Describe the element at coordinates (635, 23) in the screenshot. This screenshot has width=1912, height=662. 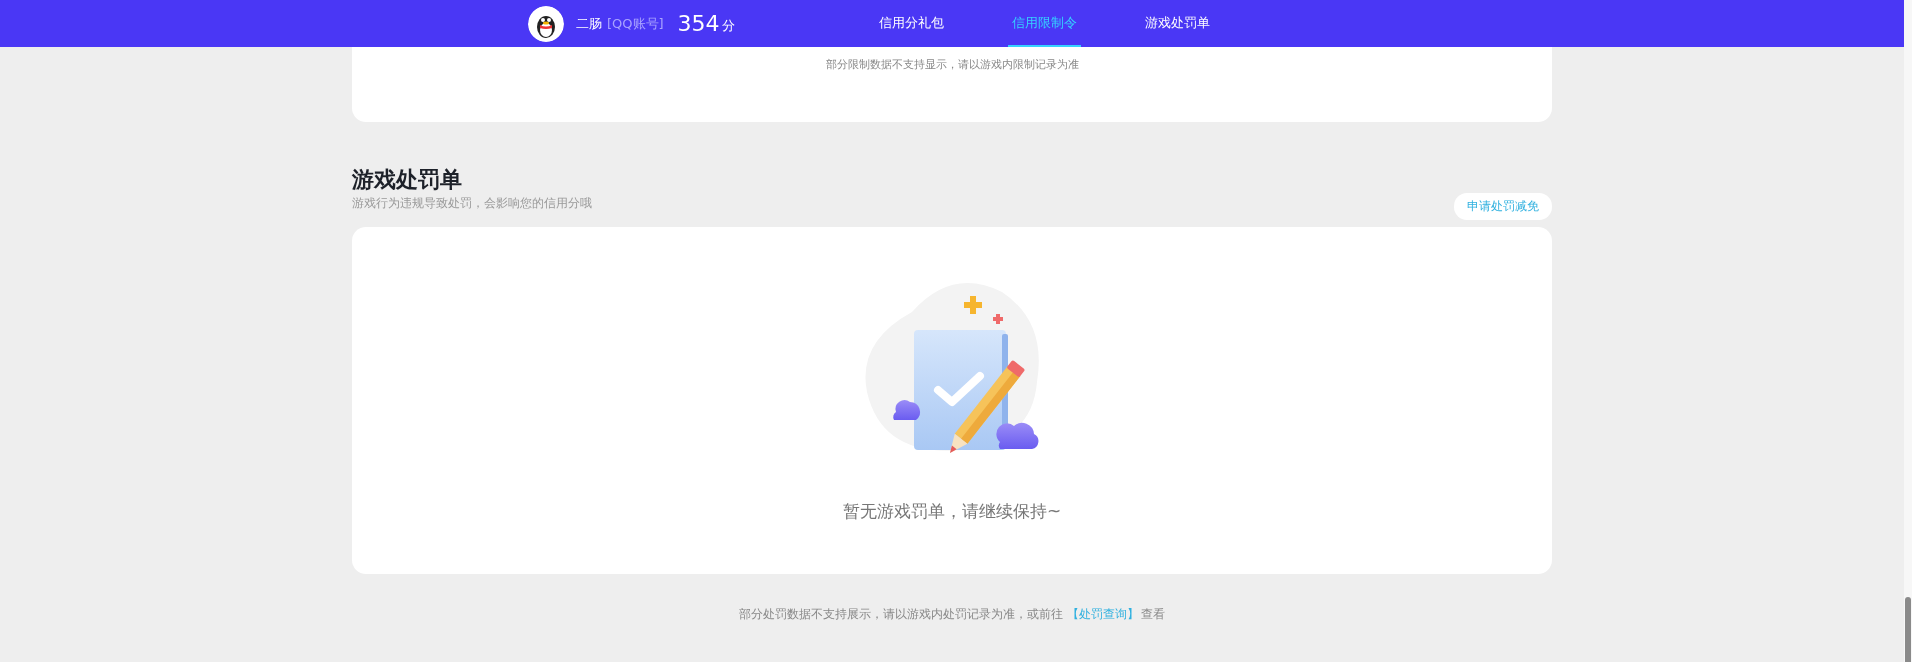
I see `account-type-label: [QQ账号]` at that location.